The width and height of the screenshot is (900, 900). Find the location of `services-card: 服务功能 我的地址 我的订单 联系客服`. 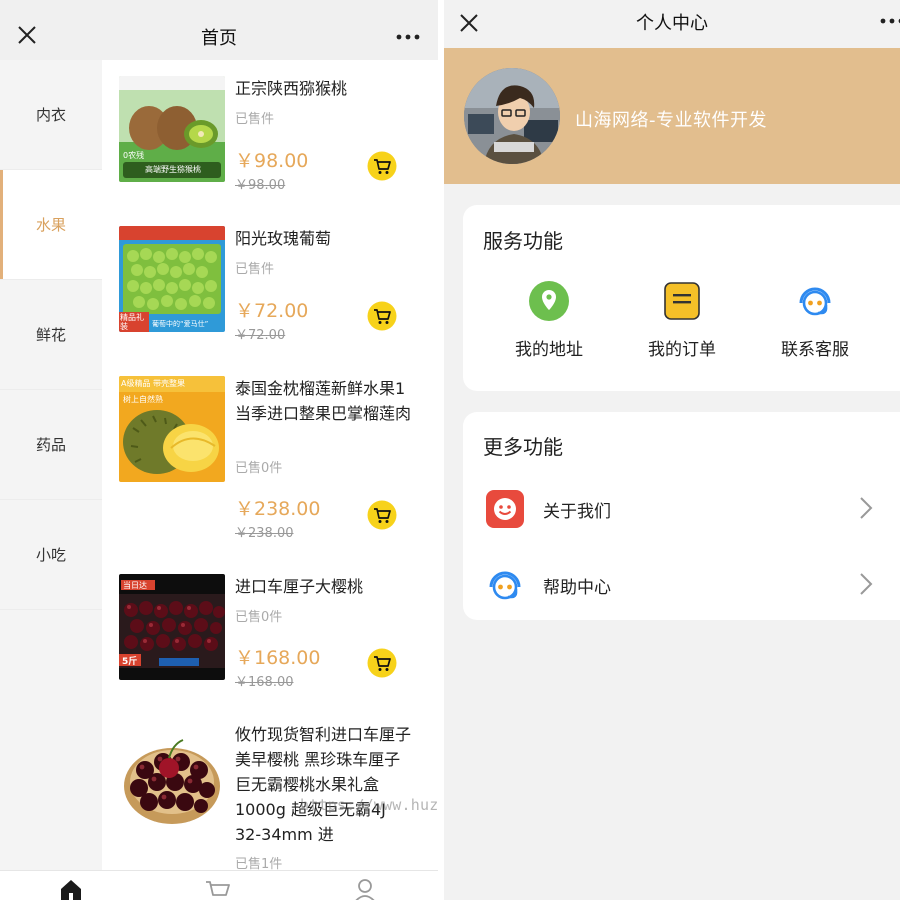

services-card: 服务功能 我的地址 我的订单 联系客服 is located at coordinates (681, 298).